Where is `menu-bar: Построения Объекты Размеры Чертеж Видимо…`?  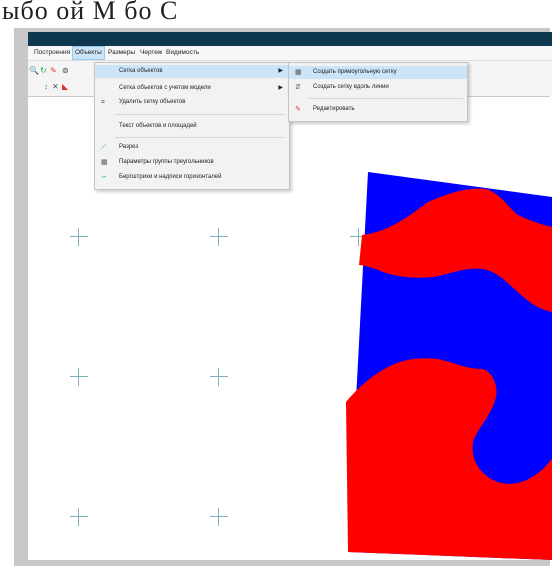
menu-bar: Построения Объекты Размеры Чертеж Видимо… is located at coordinates (290, 53).